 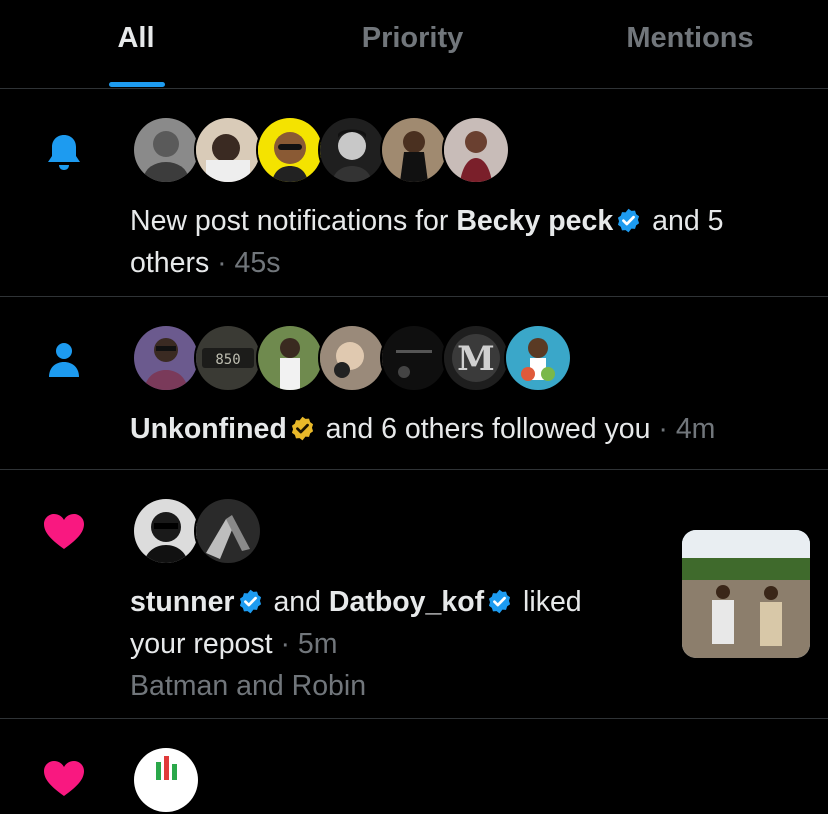 What do you see at coordinates (182, 602) in the screenshot?
I see `user-name: stunner` at bounding box center [182, 602].